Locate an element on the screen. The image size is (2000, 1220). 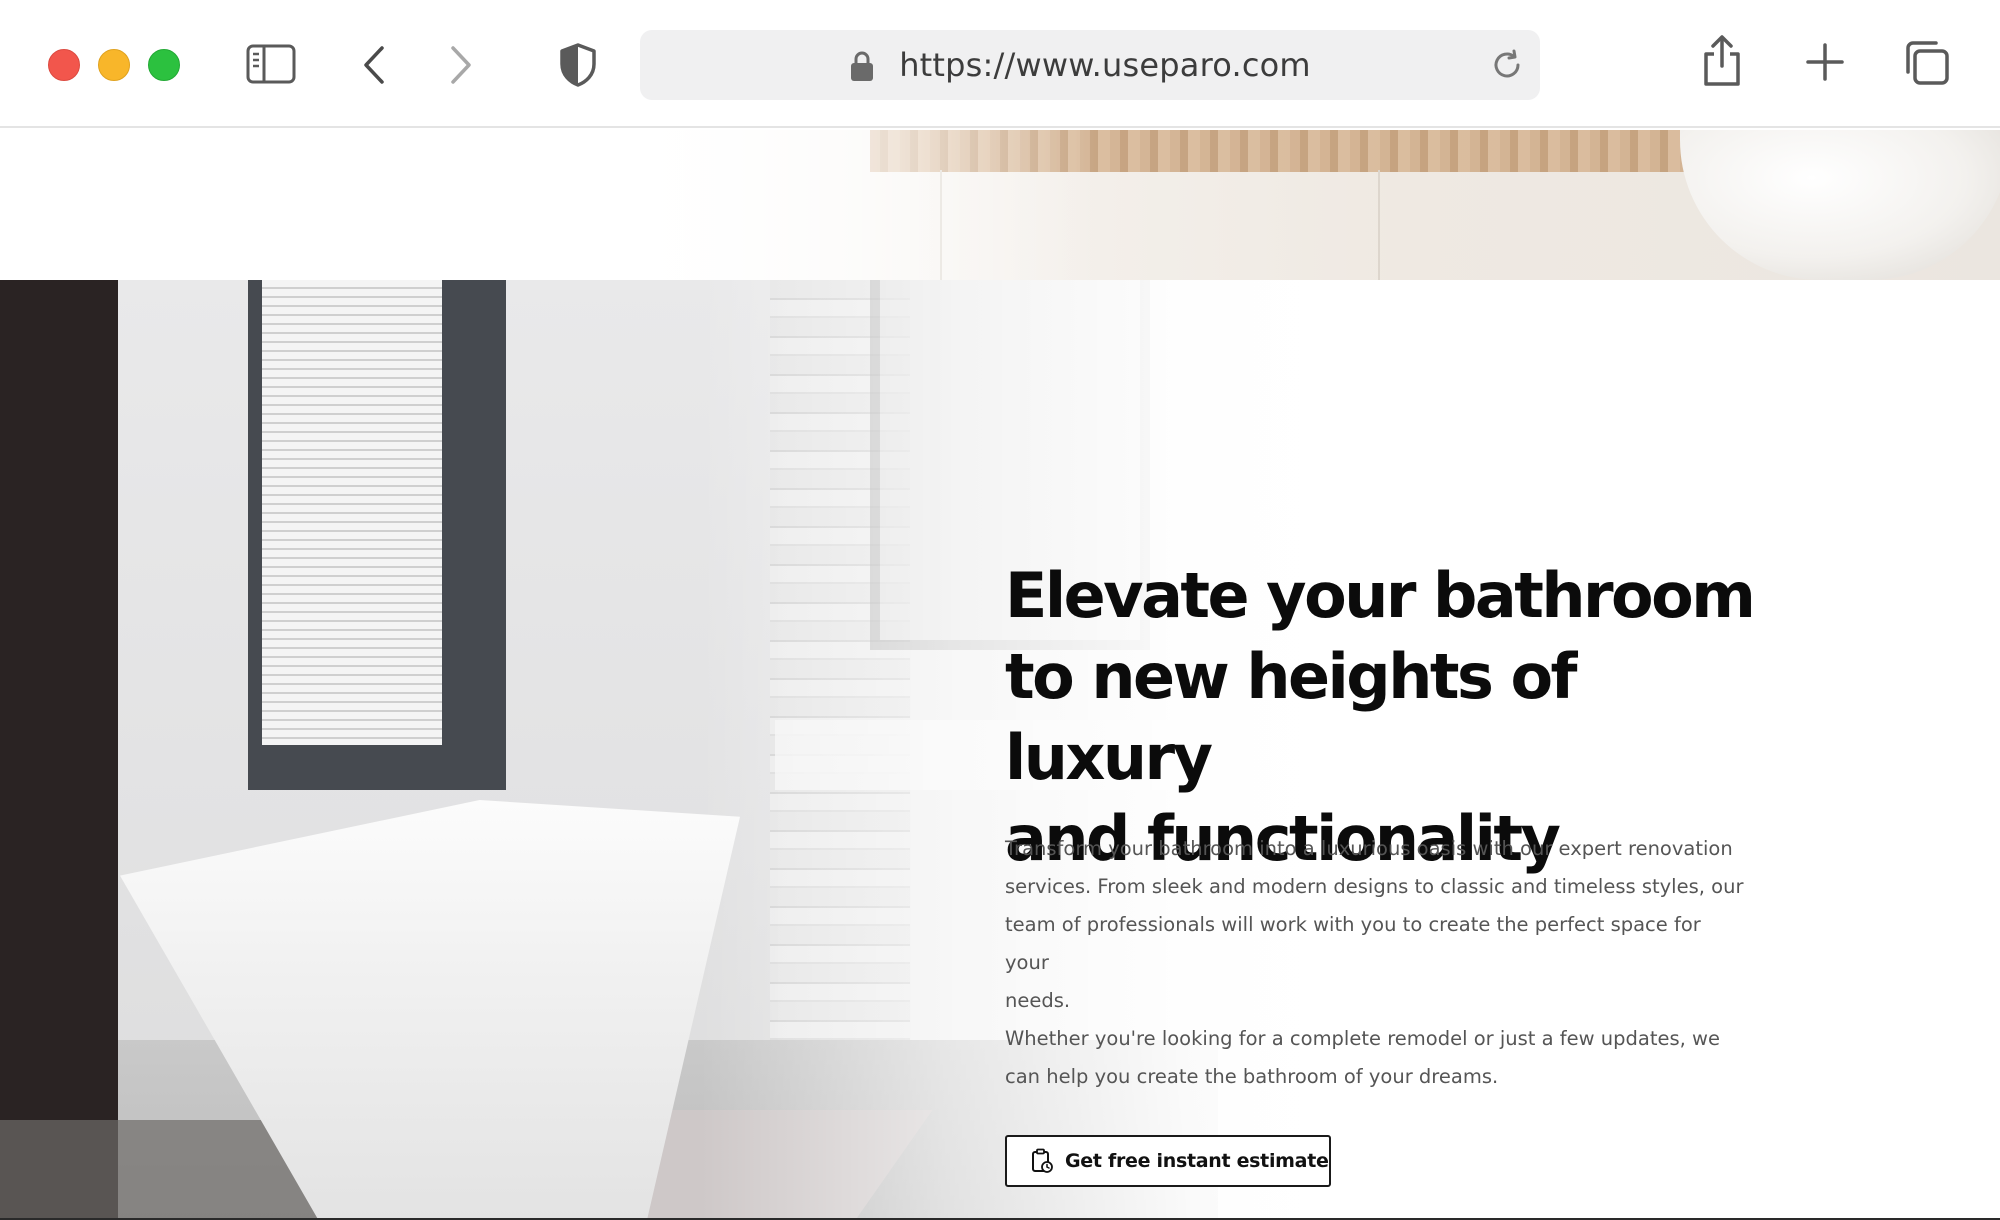
get-estimate-button: Get free instant estimate is located at coordinates (1168, 1161).